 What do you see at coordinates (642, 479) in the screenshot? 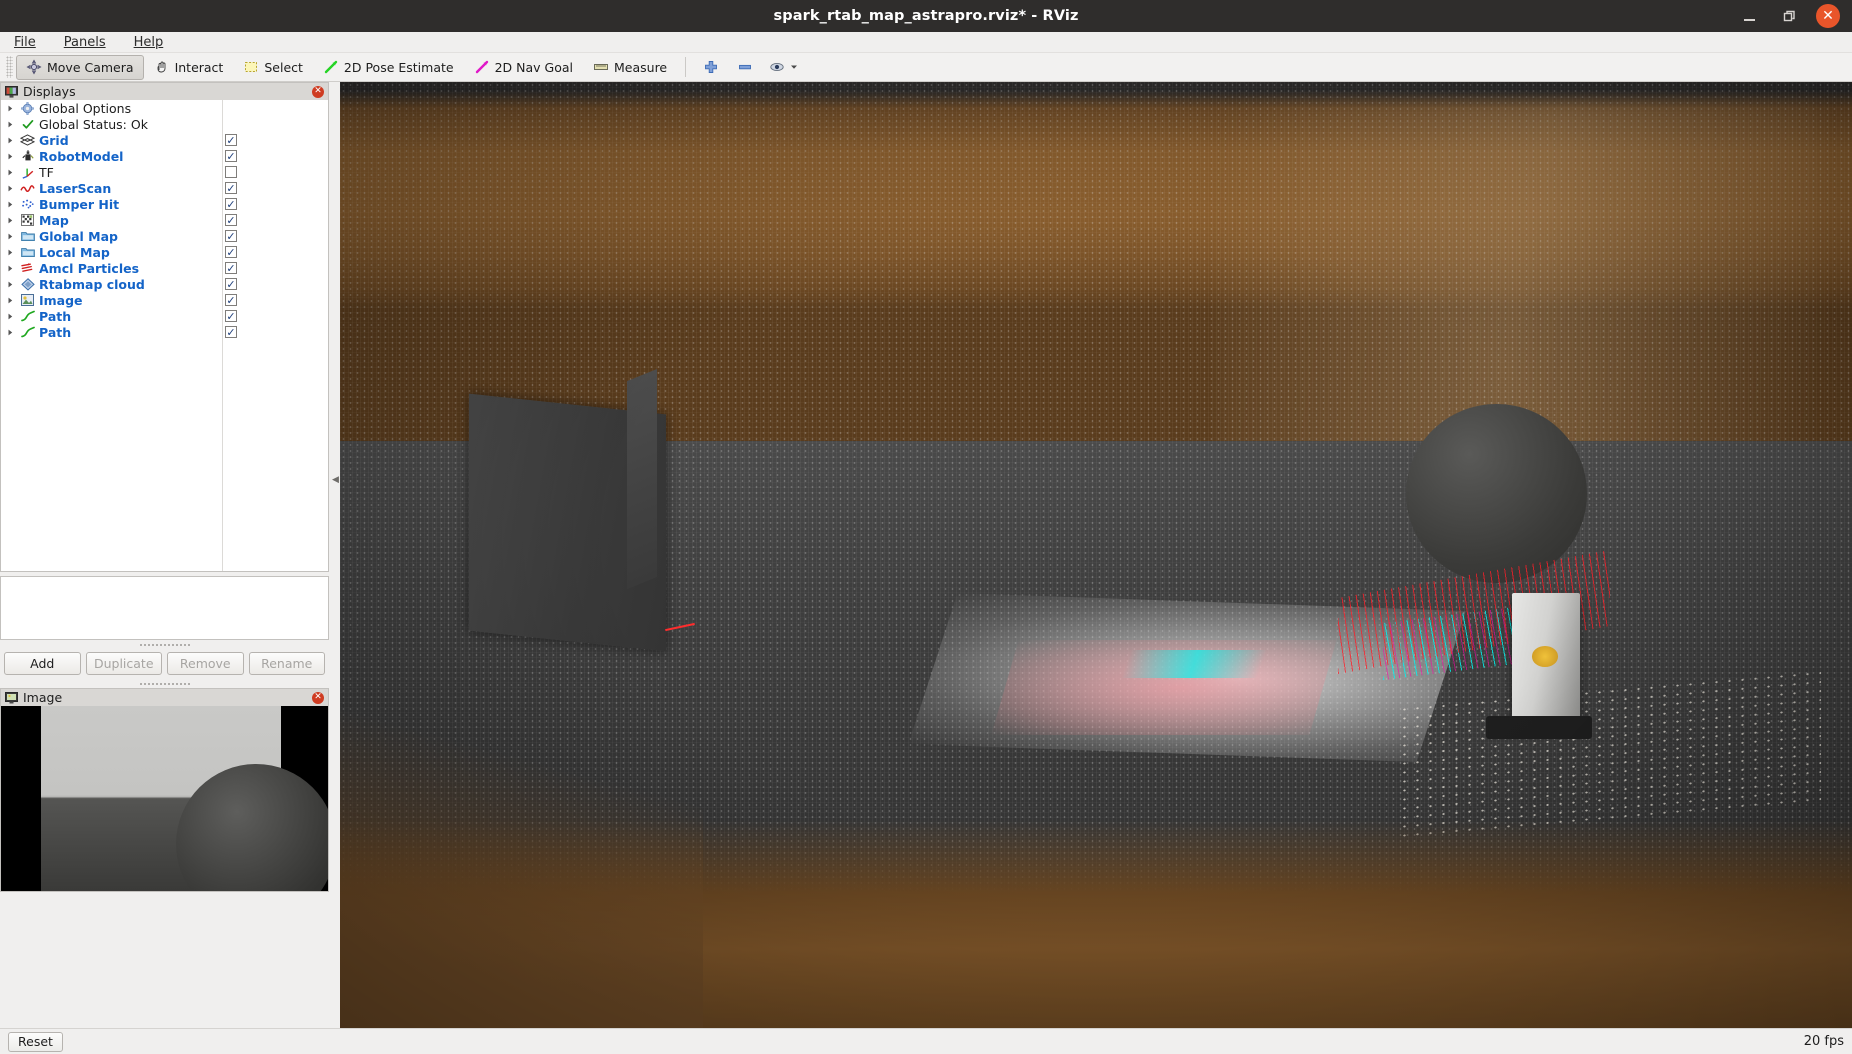
I see `scene-obstacle-edge` at bounding box center [642, 479].